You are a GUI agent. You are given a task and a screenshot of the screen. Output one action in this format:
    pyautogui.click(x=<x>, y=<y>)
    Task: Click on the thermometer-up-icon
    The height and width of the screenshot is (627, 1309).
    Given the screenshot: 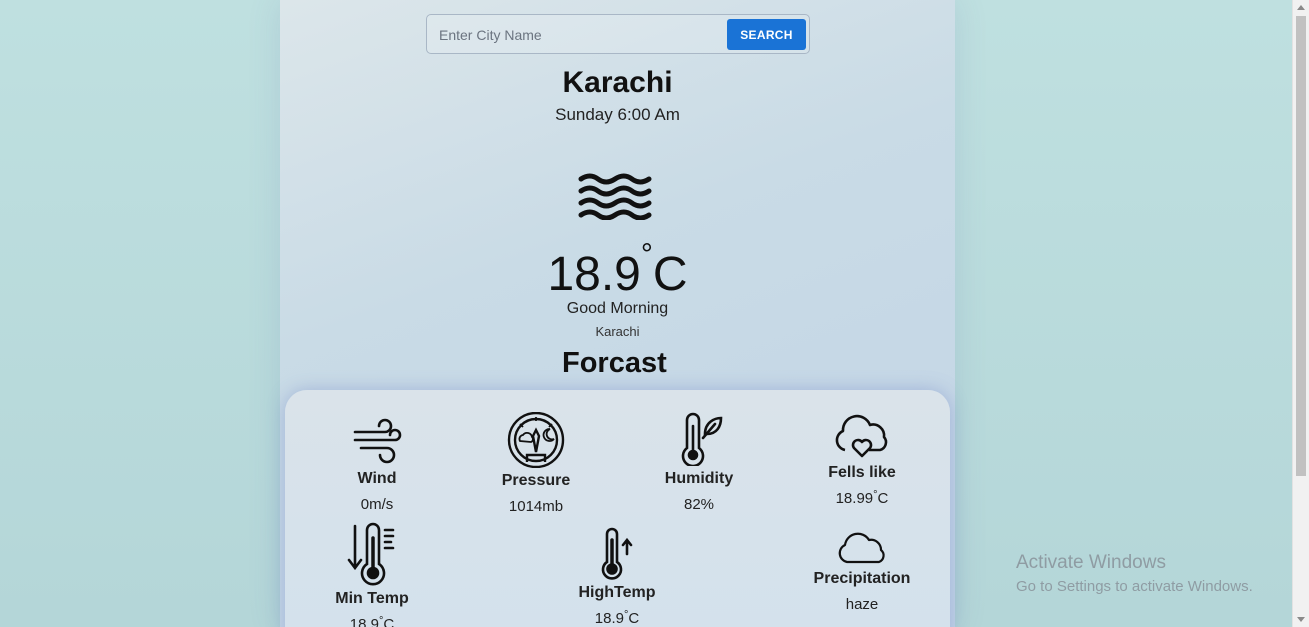 What is the action you would take?
    pyautogui.click(x=617, y=553)
    